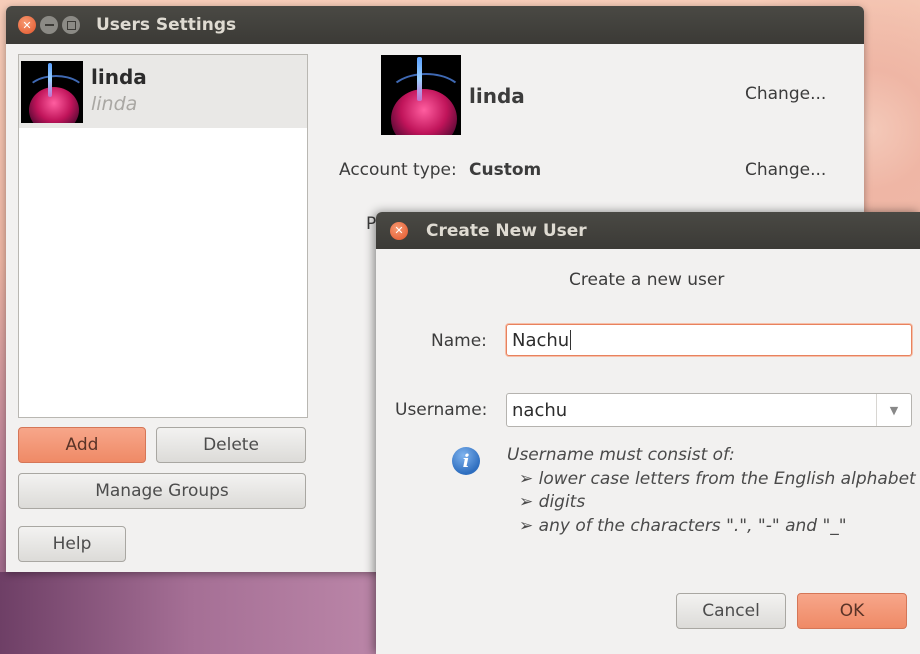 Image resolution: width=920 pixels, height=654 pixels. Describe the element at coordinates (162, 491) in the screenshot. I see `manage-groups-button: Manage Groups` at that location.